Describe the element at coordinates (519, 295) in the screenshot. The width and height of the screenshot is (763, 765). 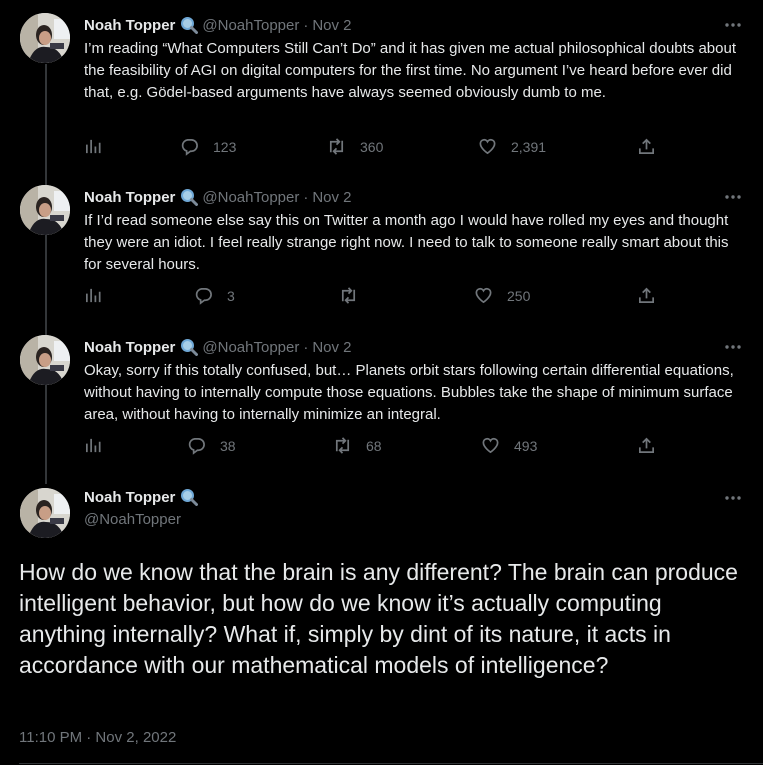
I see `like-count: 250` at that location.